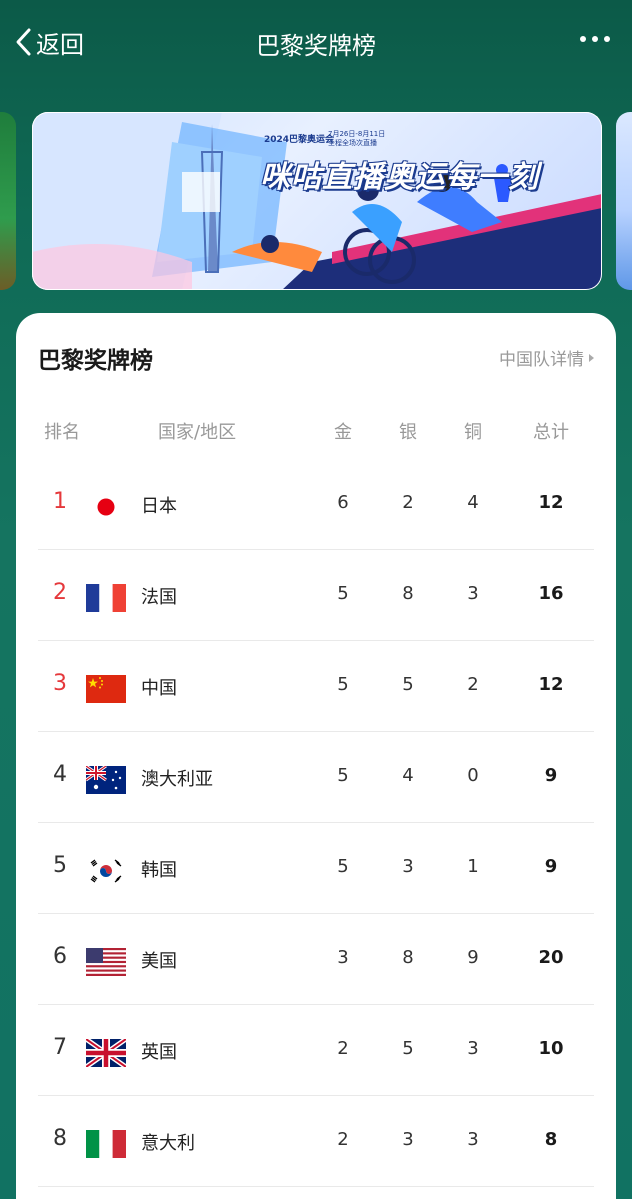  I want to click on table-row: 6 美国 3 8 9 20, so click(316, 959).